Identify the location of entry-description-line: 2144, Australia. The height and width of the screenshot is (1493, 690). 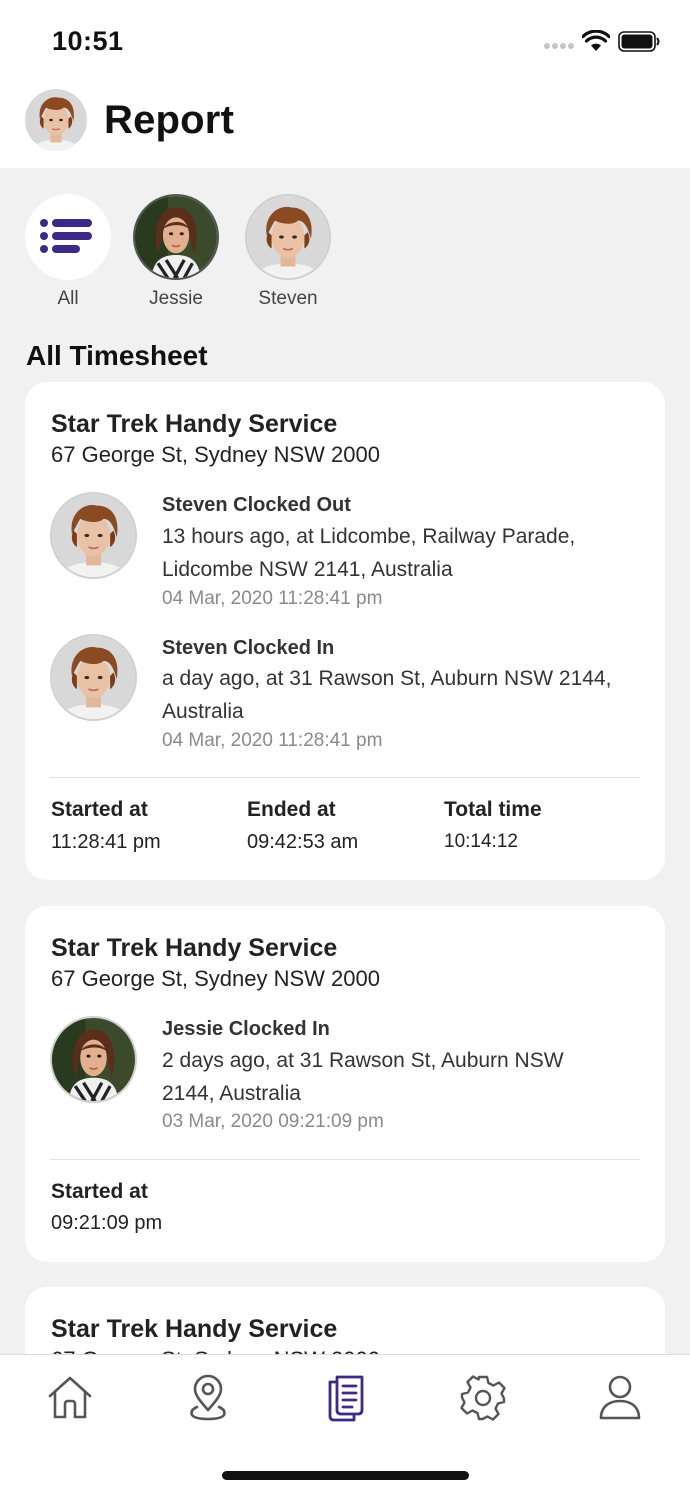
(231, 1093).